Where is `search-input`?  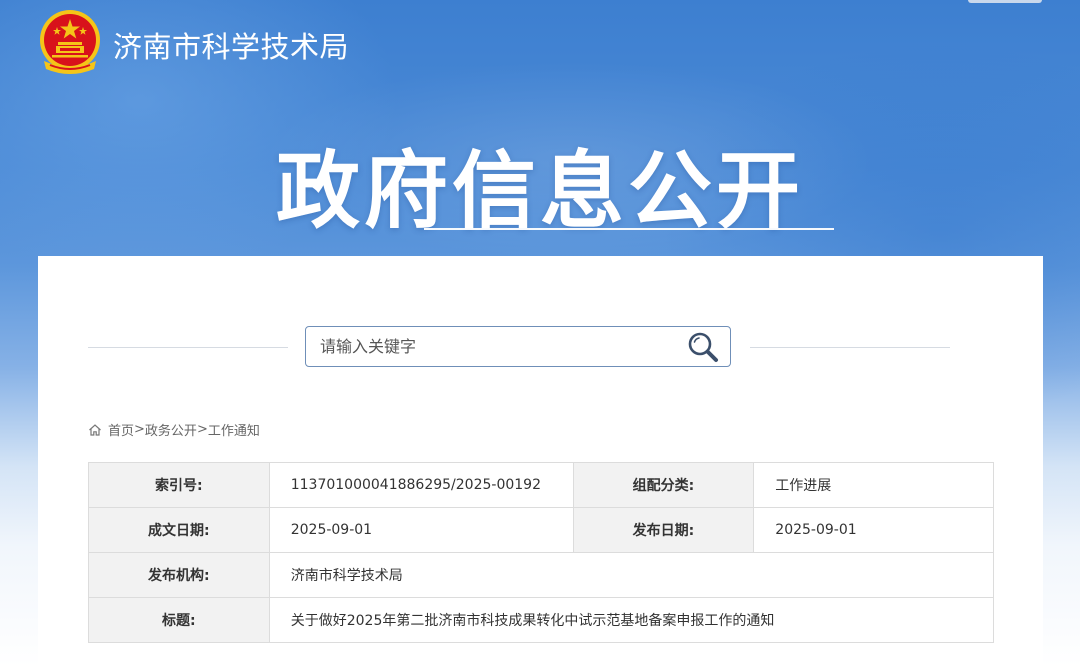
search-input is located at coordinates (495, 346).